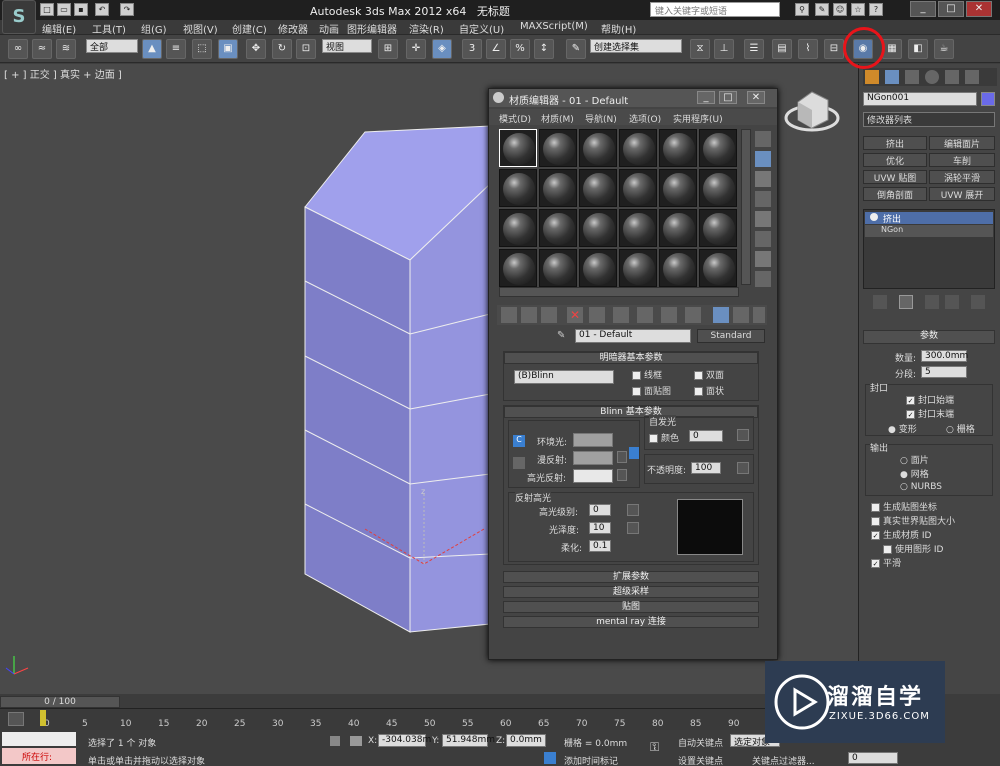 The image size is (1000, 766). Describe the element at coordinates (43, 718) in the screenshot. I see `frame-marker` at that location.